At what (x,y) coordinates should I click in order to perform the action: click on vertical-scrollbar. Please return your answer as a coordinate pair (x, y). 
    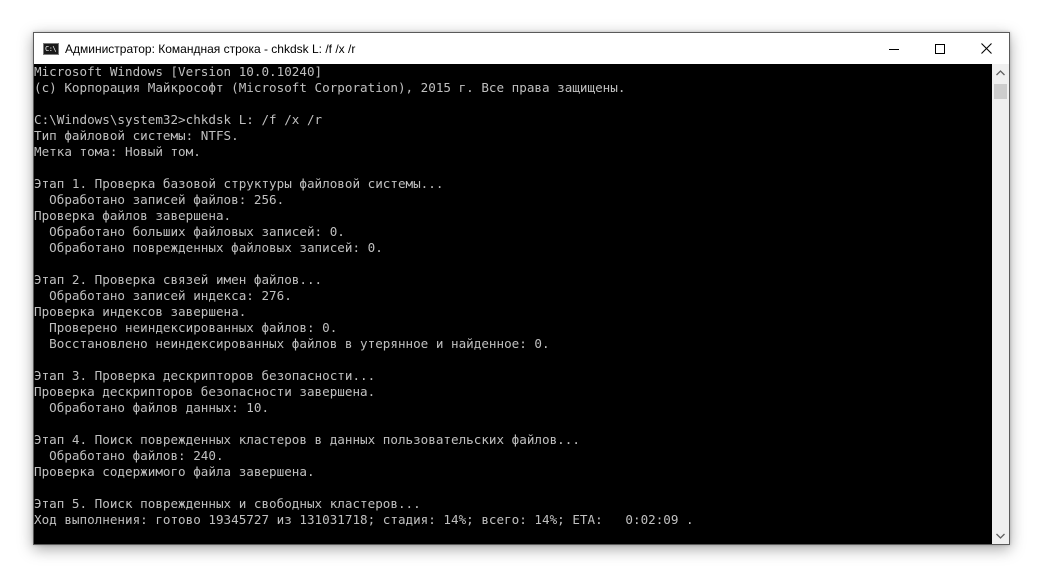
    Looking at the image, I should click on (1000, 304).